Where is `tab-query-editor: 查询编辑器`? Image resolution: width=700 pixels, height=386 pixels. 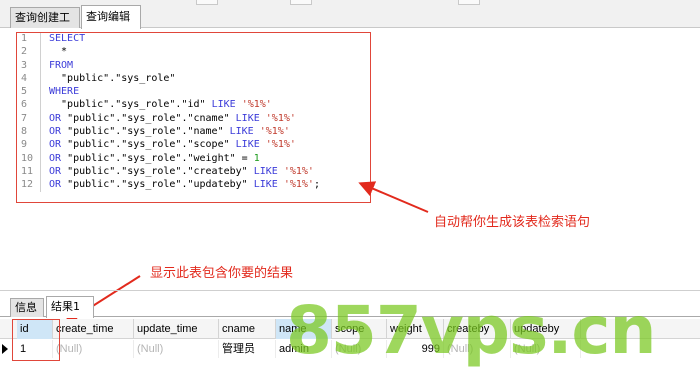 tab-query-editor: 查询编辑器 is located at coordinates (111, 25).